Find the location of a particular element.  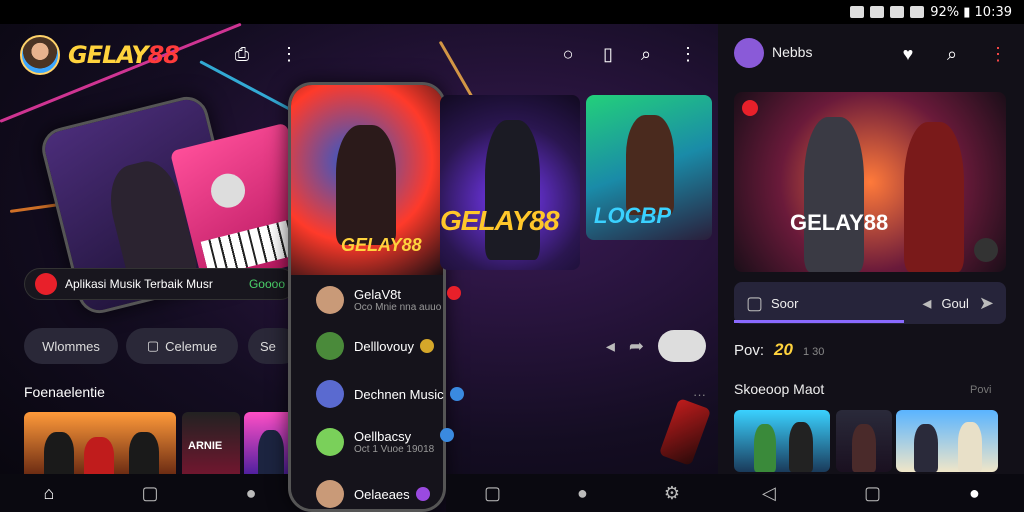

system-navbar: ◁ ▢ ● is located at coordinates (871, 493).